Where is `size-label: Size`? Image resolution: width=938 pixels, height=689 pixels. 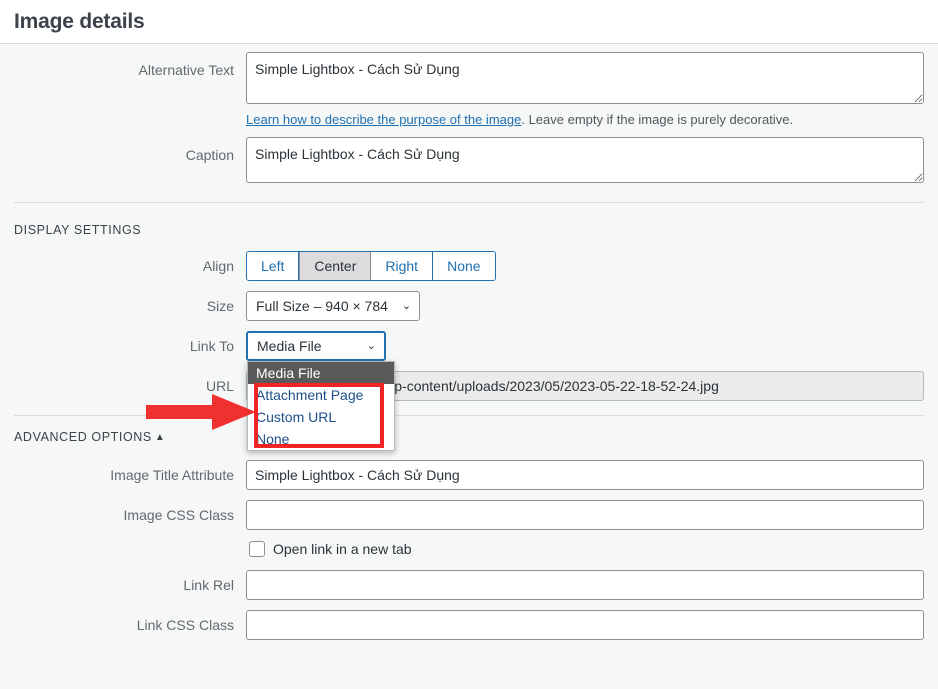
size-label: Size is located at coordinates (220, 306).